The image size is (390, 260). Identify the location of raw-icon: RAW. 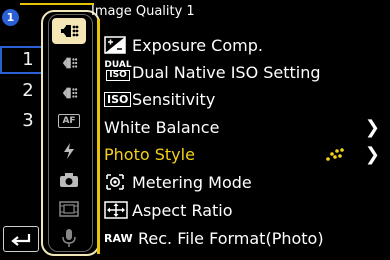
(121, 238).